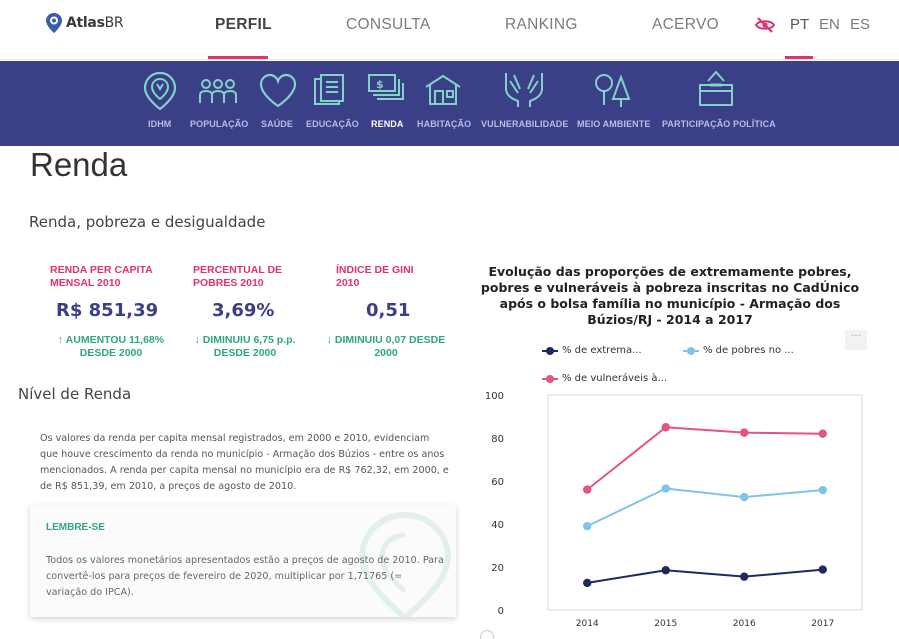 Image resolution: width=899 pixels, height=639 pixels. Describe the element at coordinates (277, 124) in the screenshot. I see `category-label: SAÚDE` at that location.